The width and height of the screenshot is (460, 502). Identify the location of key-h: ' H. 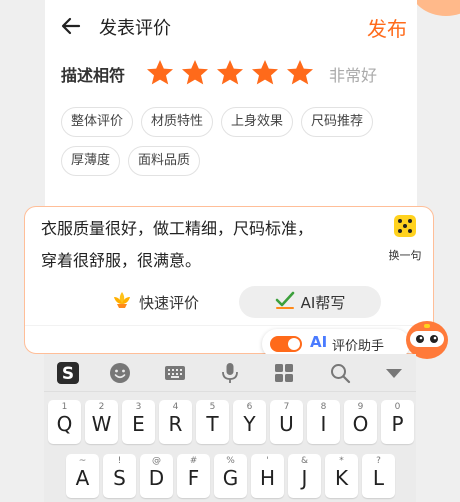
(267, 476).